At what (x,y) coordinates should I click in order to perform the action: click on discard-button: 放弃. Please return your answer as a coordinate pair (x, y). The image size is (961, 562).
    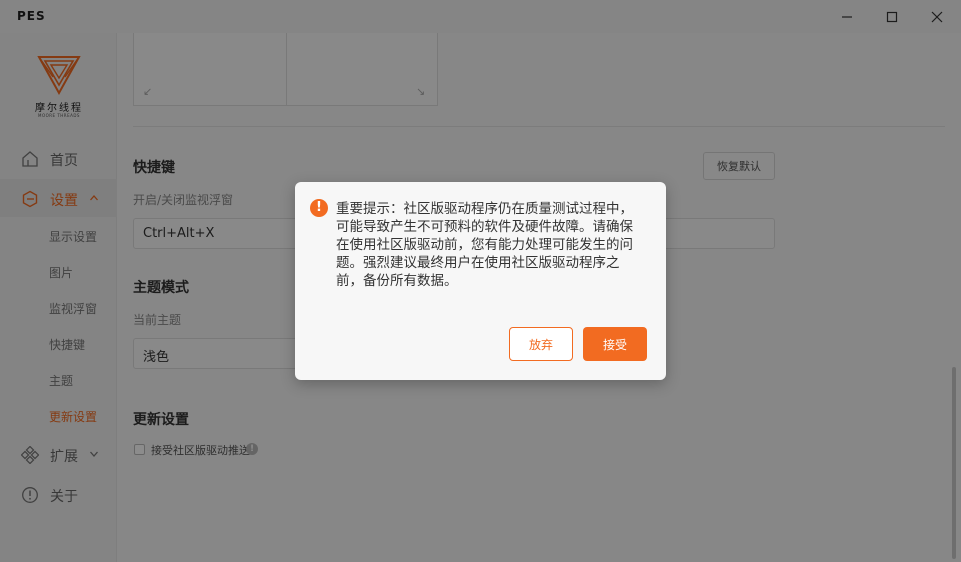
    Looking at the image, I should click on (541, 344).